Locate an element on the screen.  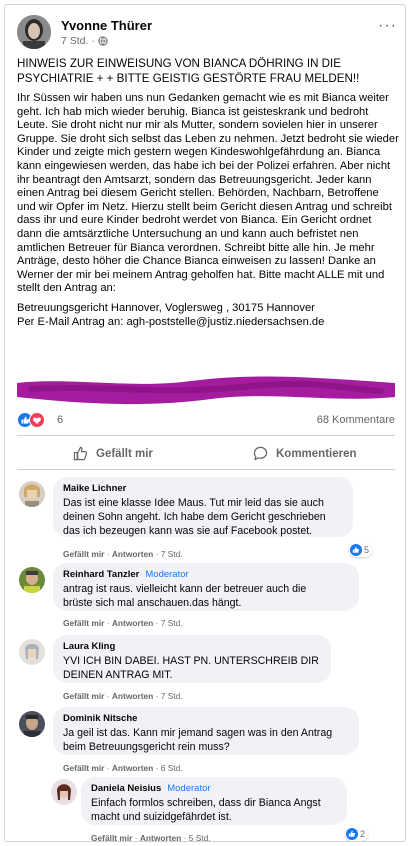
globe-icon is located at coordinates (103, 41).